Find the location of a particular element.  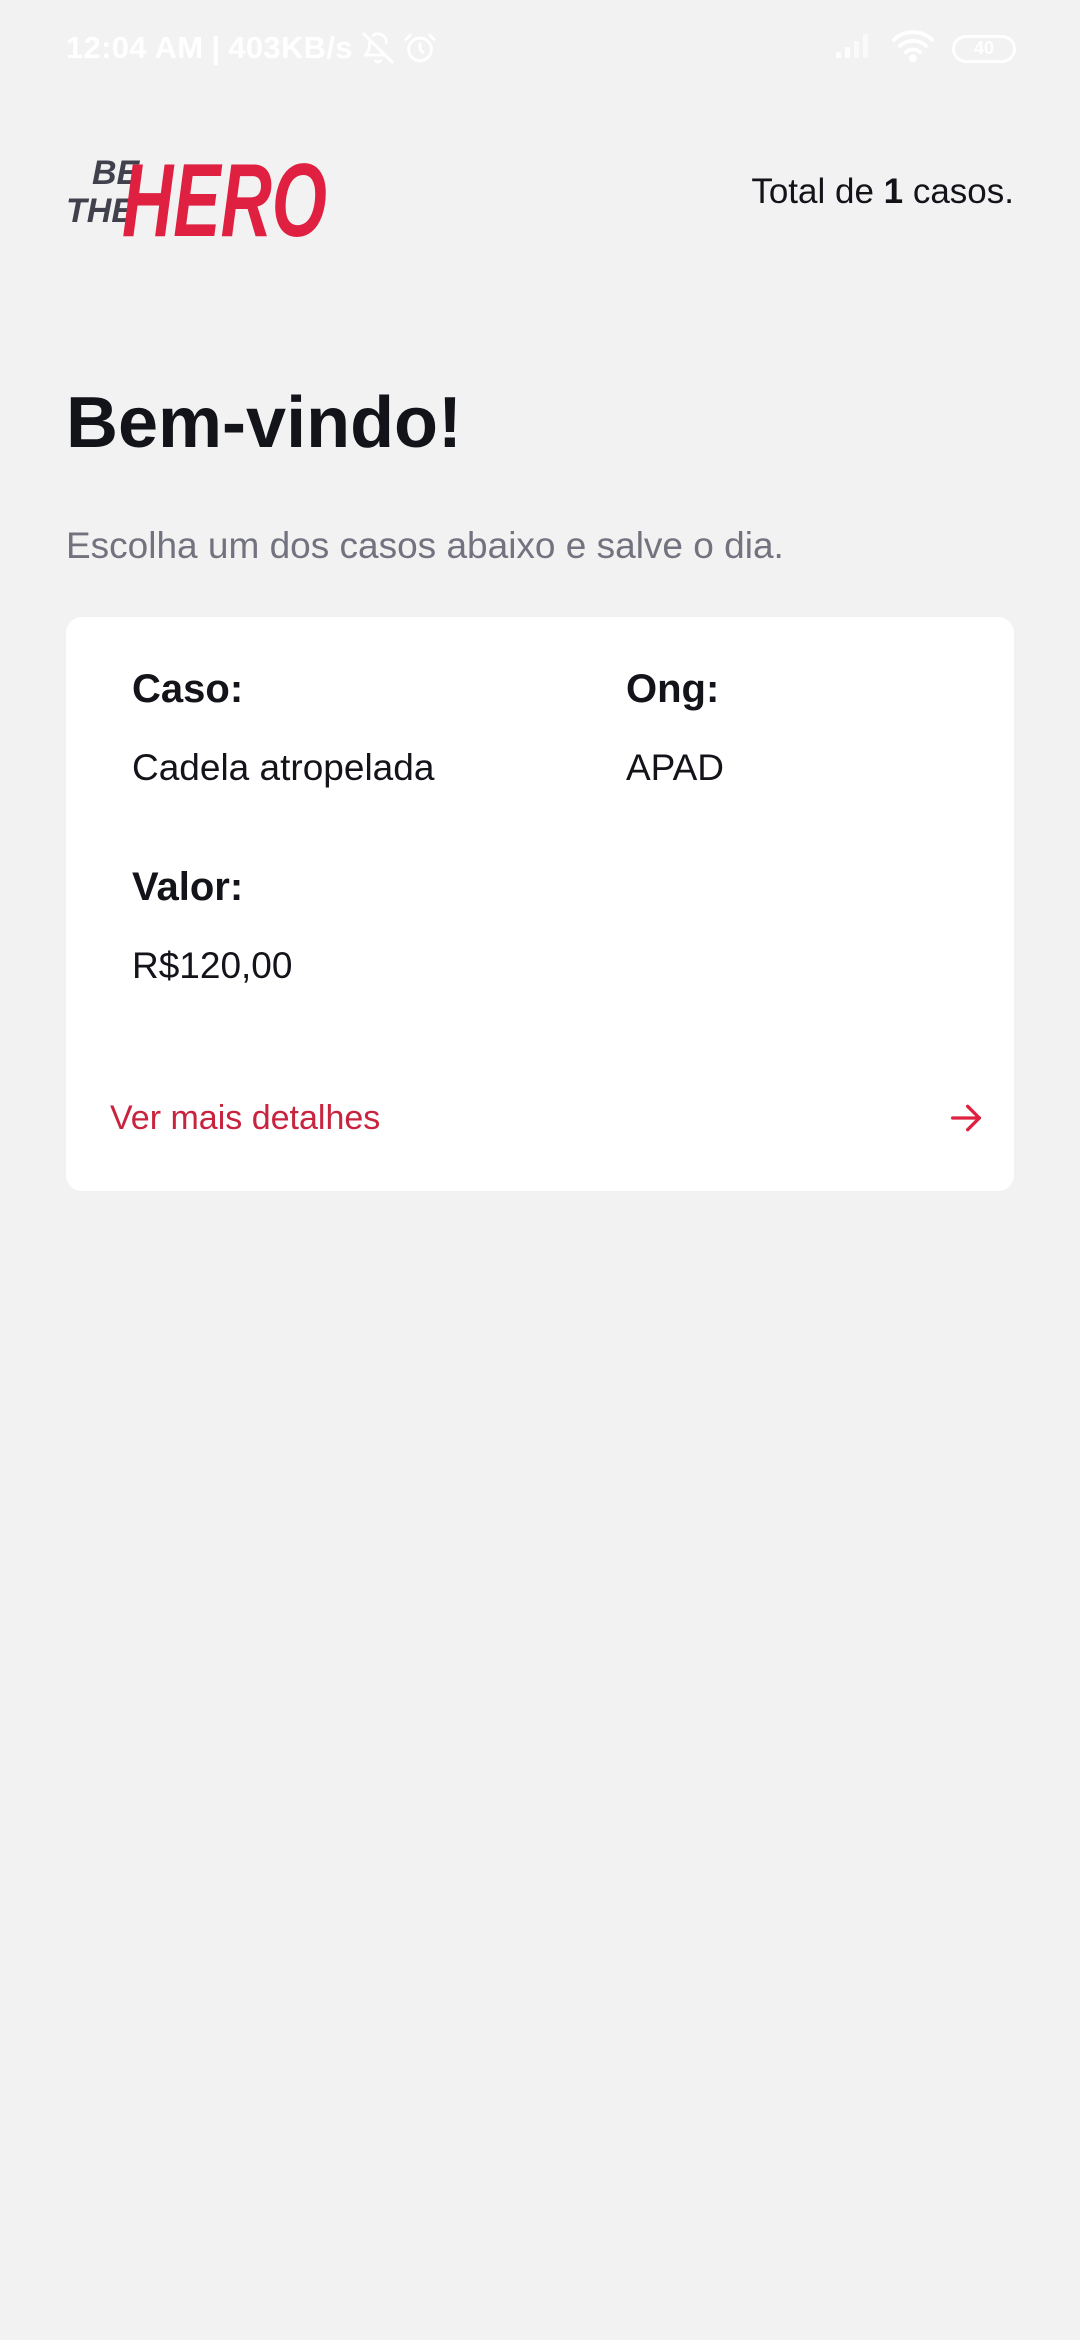

battery-icon: 40 is located at coordinates (984, 48).